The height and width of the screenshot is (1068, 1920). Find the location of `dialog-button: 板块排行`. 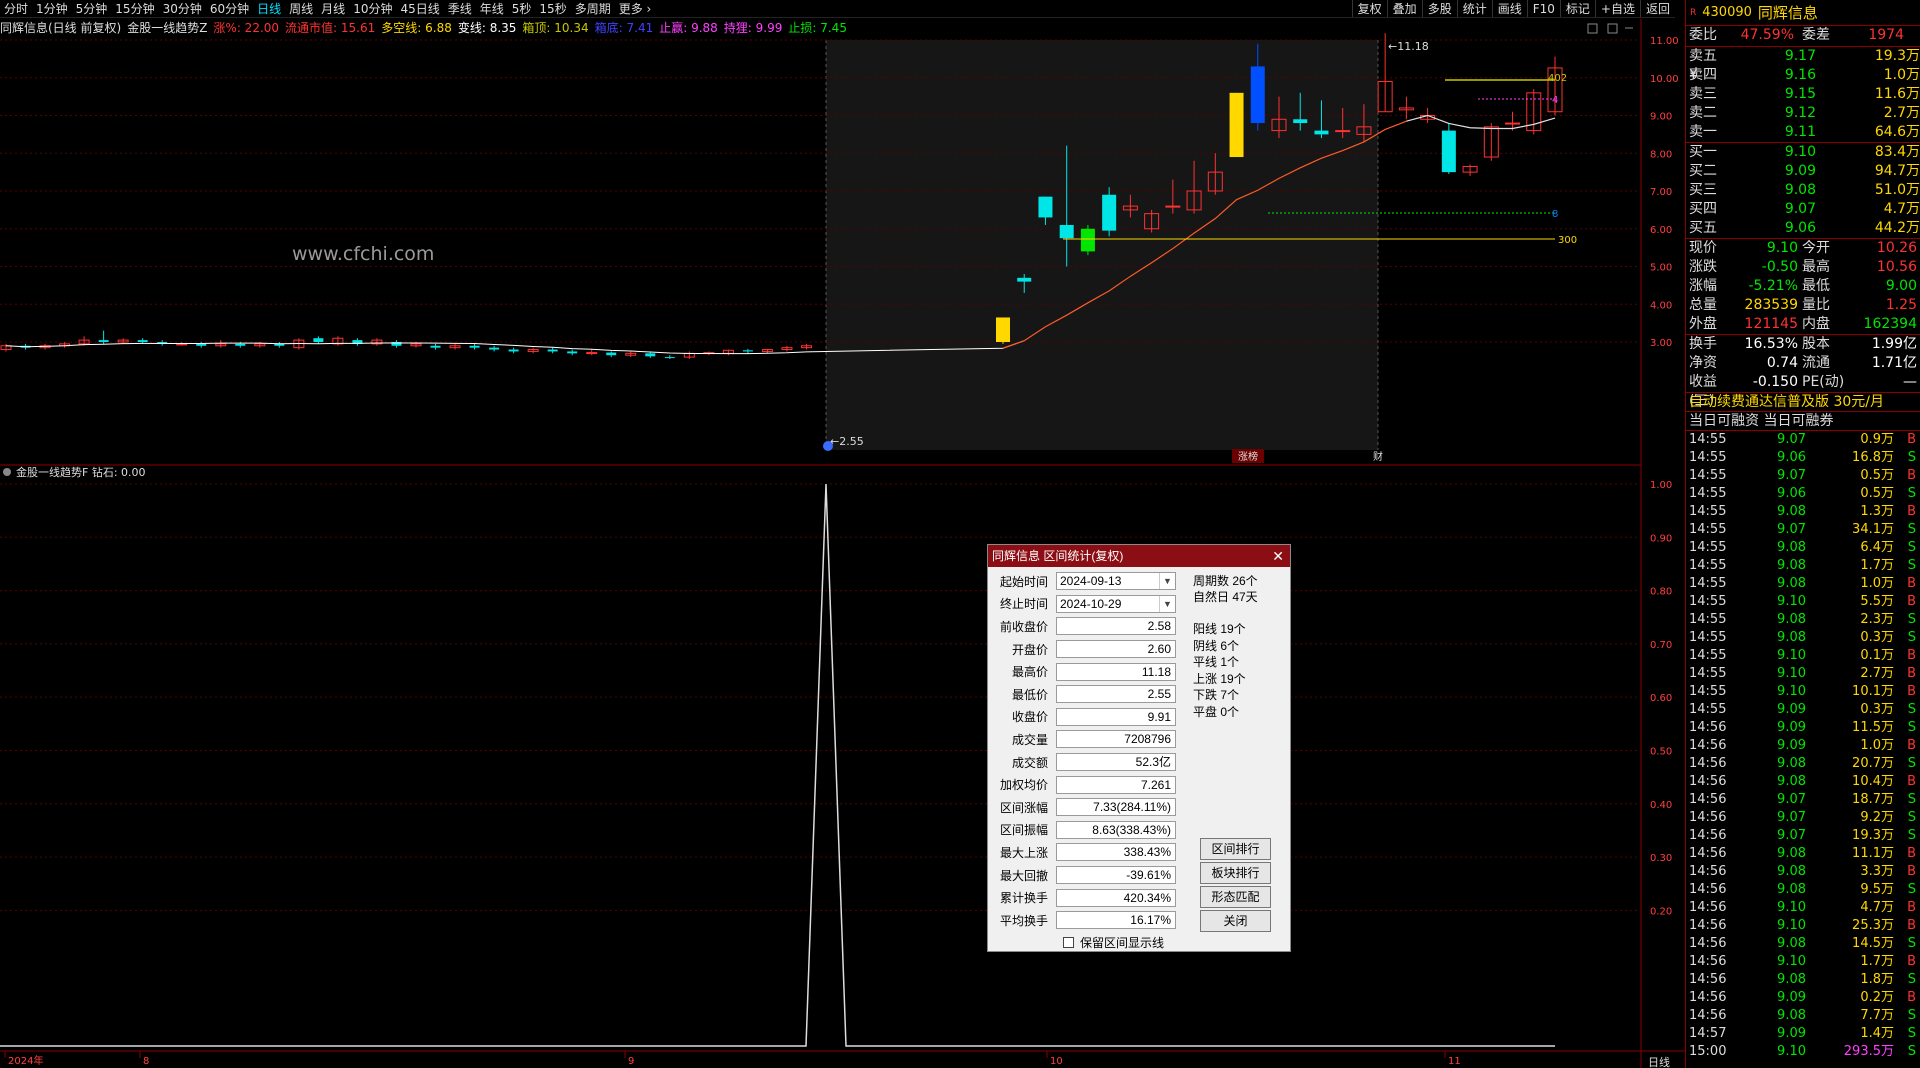

dialog-button: 板块排行 is located at coordinates (1235, 873).